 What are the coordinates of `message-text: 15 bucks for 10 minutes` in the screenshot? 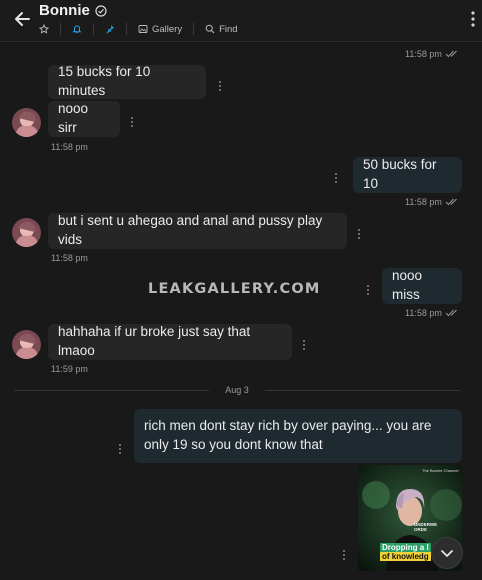 It's located at (104, 81).